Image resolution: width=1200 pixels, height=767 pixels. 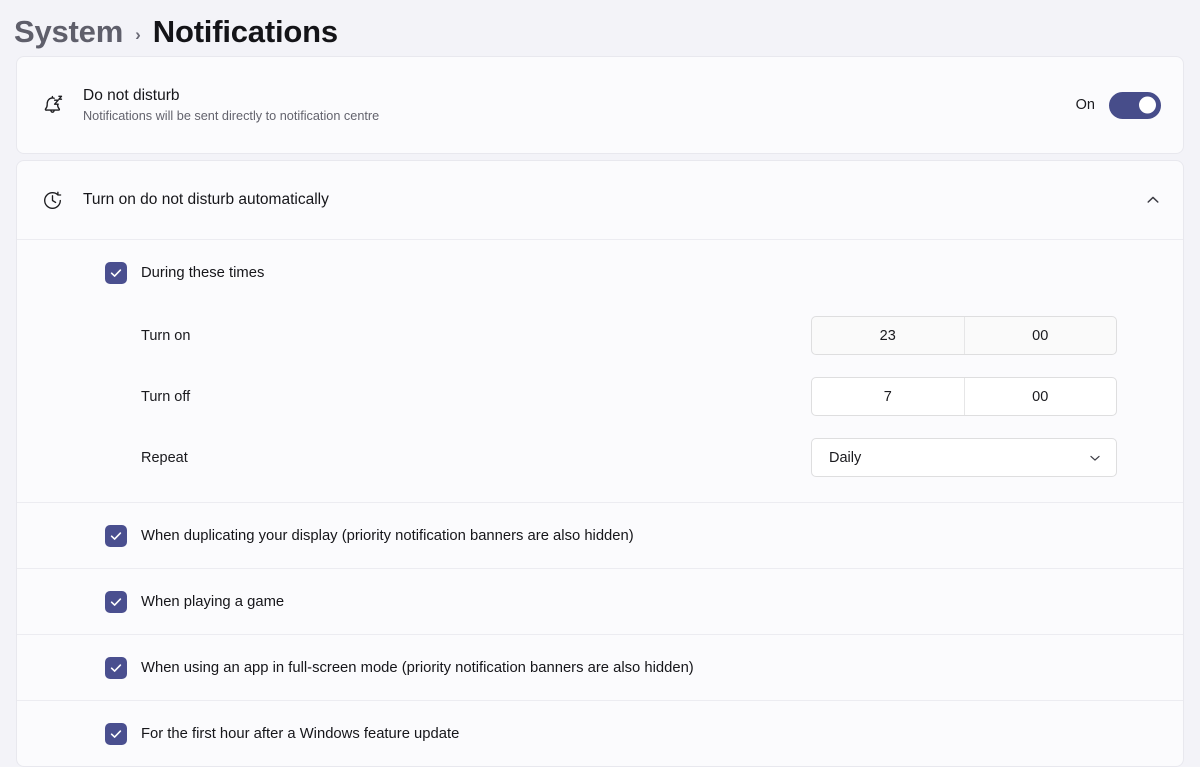 What do you see at coordinates (203, 272) in the screenshot?
I see `checkbox-label-during-these-times: During these times` at bounding box center [203, 272].